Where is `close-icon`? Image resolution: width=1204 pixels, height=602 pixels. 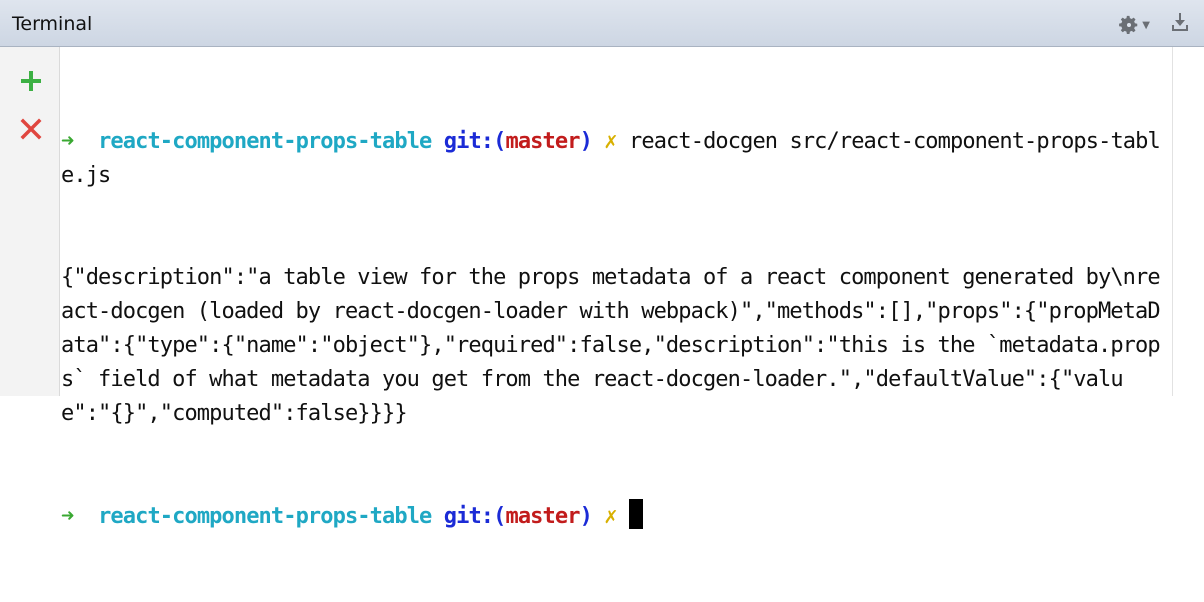 close-icon is located at coordinates (31, 129).